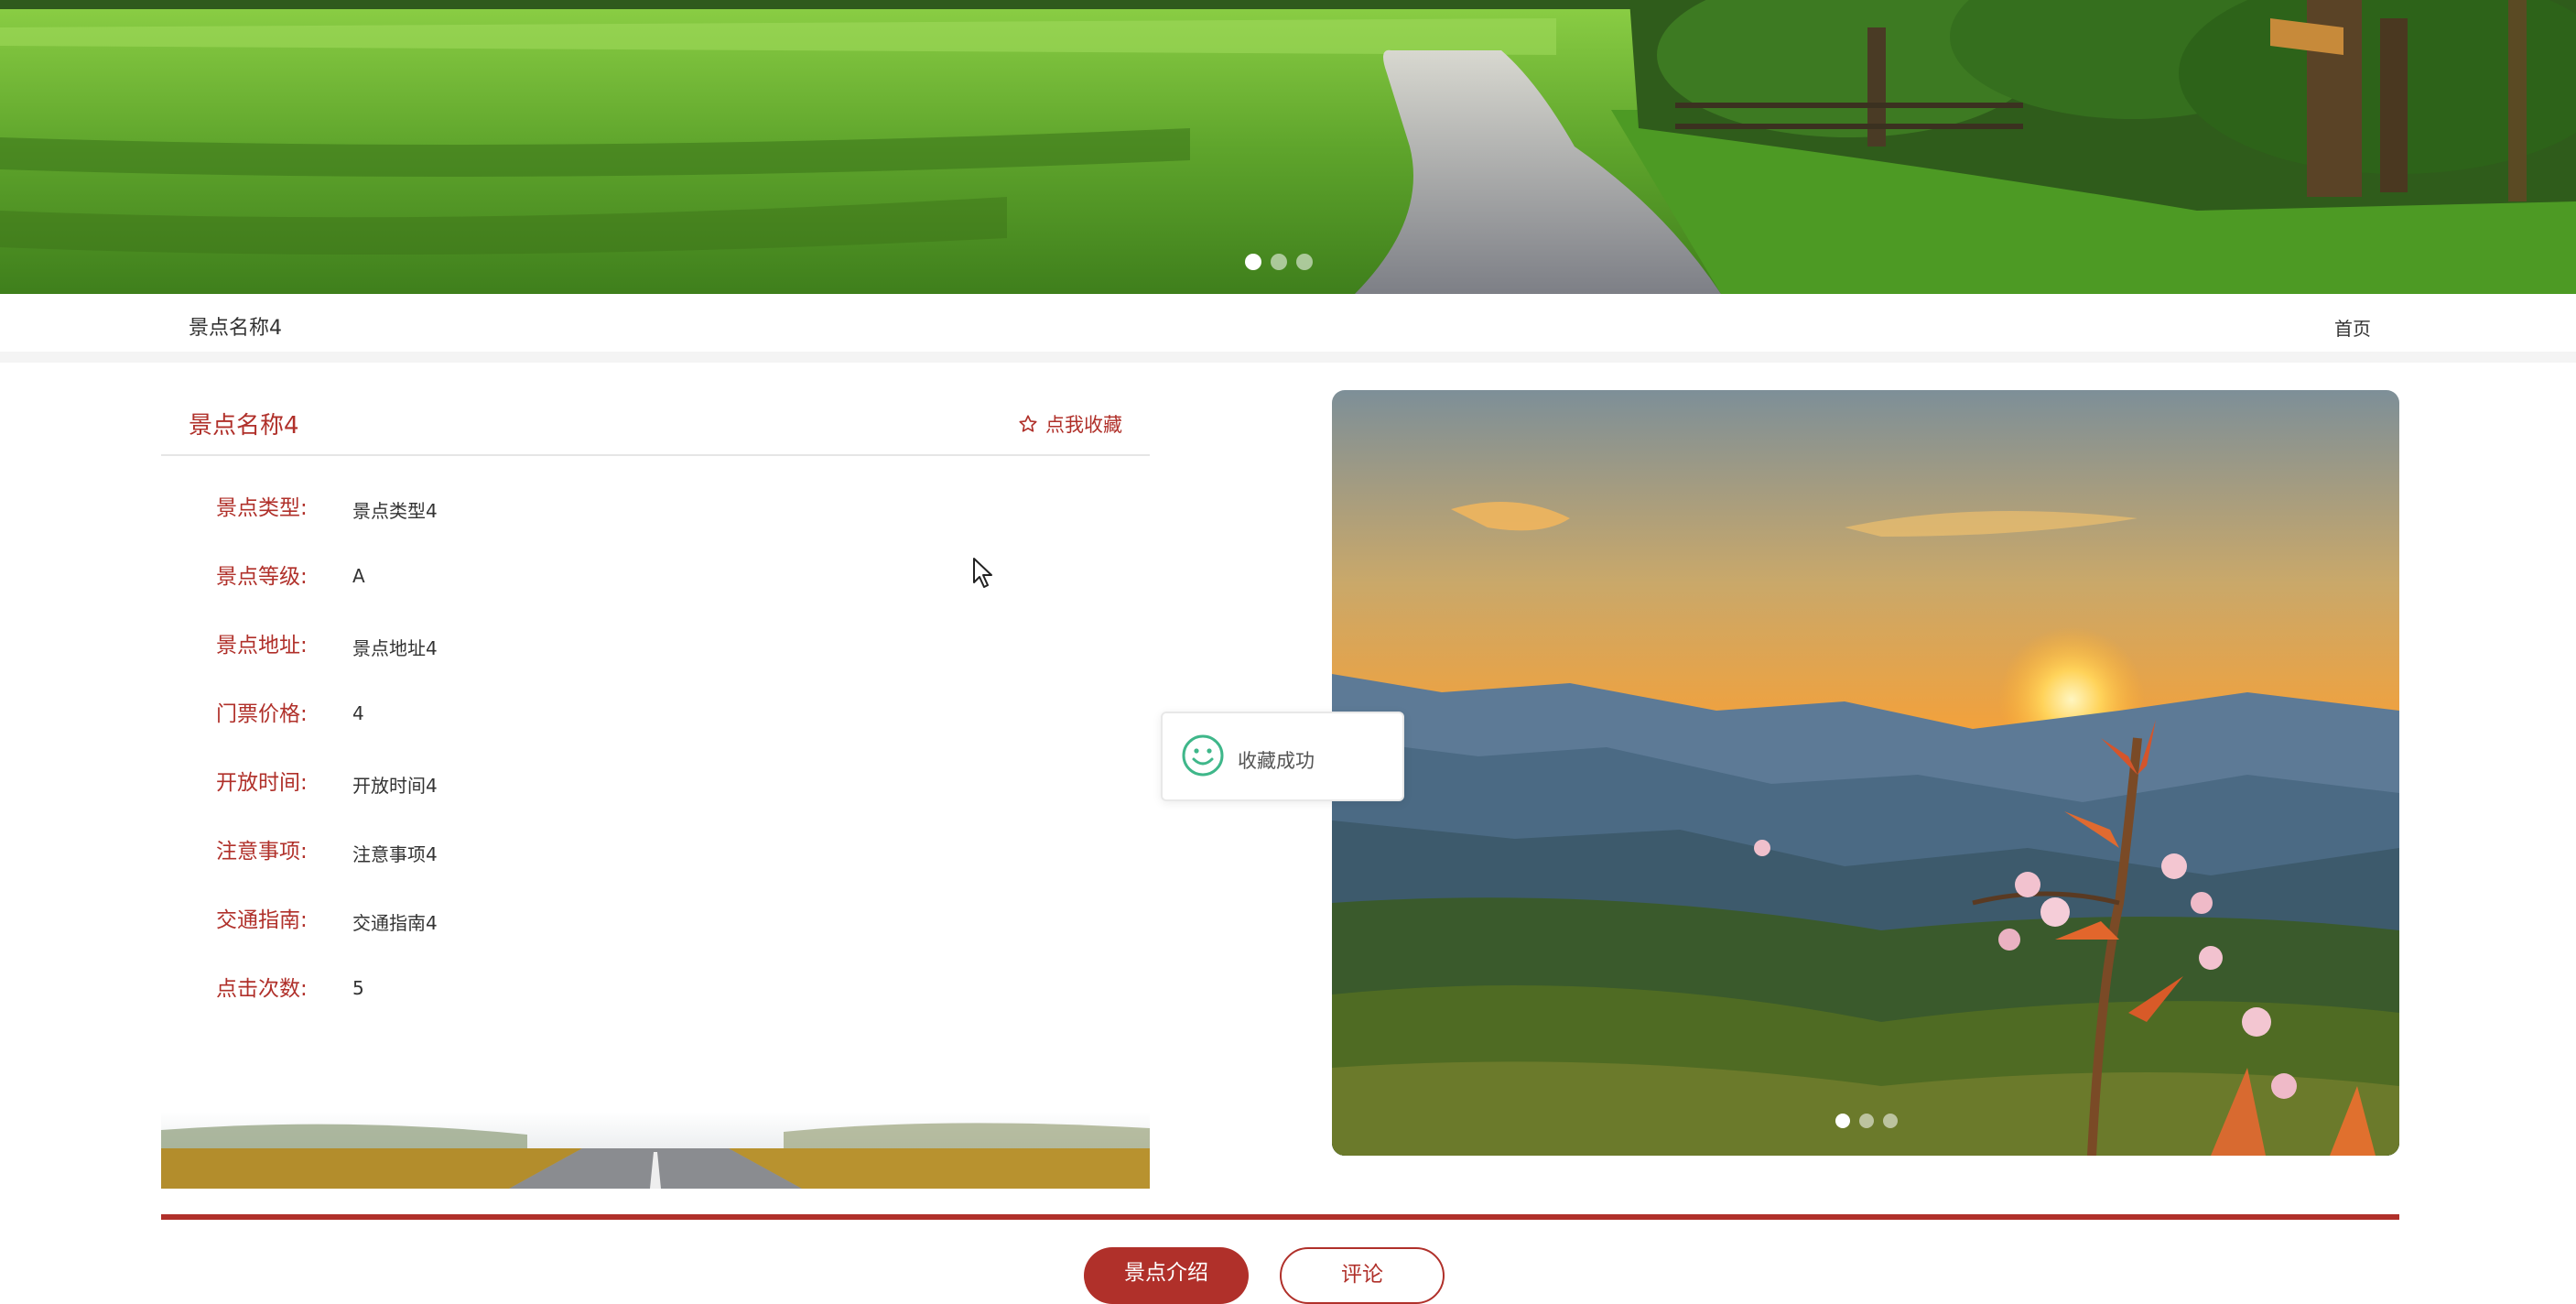 The image size is (2576, 1304). Describe the element at coordinates (358, 988) in the screenshot. I see `field-value: 5` at that location.